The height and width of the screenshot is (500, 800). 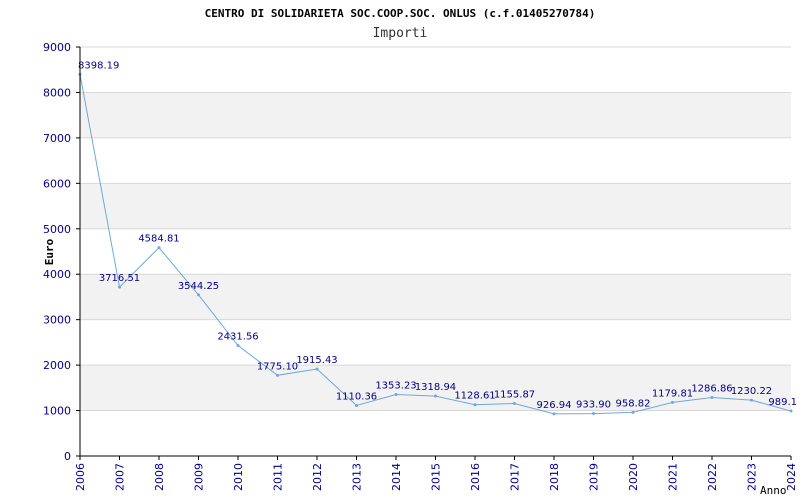 I want to click on data-label: 2431.56, so click(x=237, y=336).